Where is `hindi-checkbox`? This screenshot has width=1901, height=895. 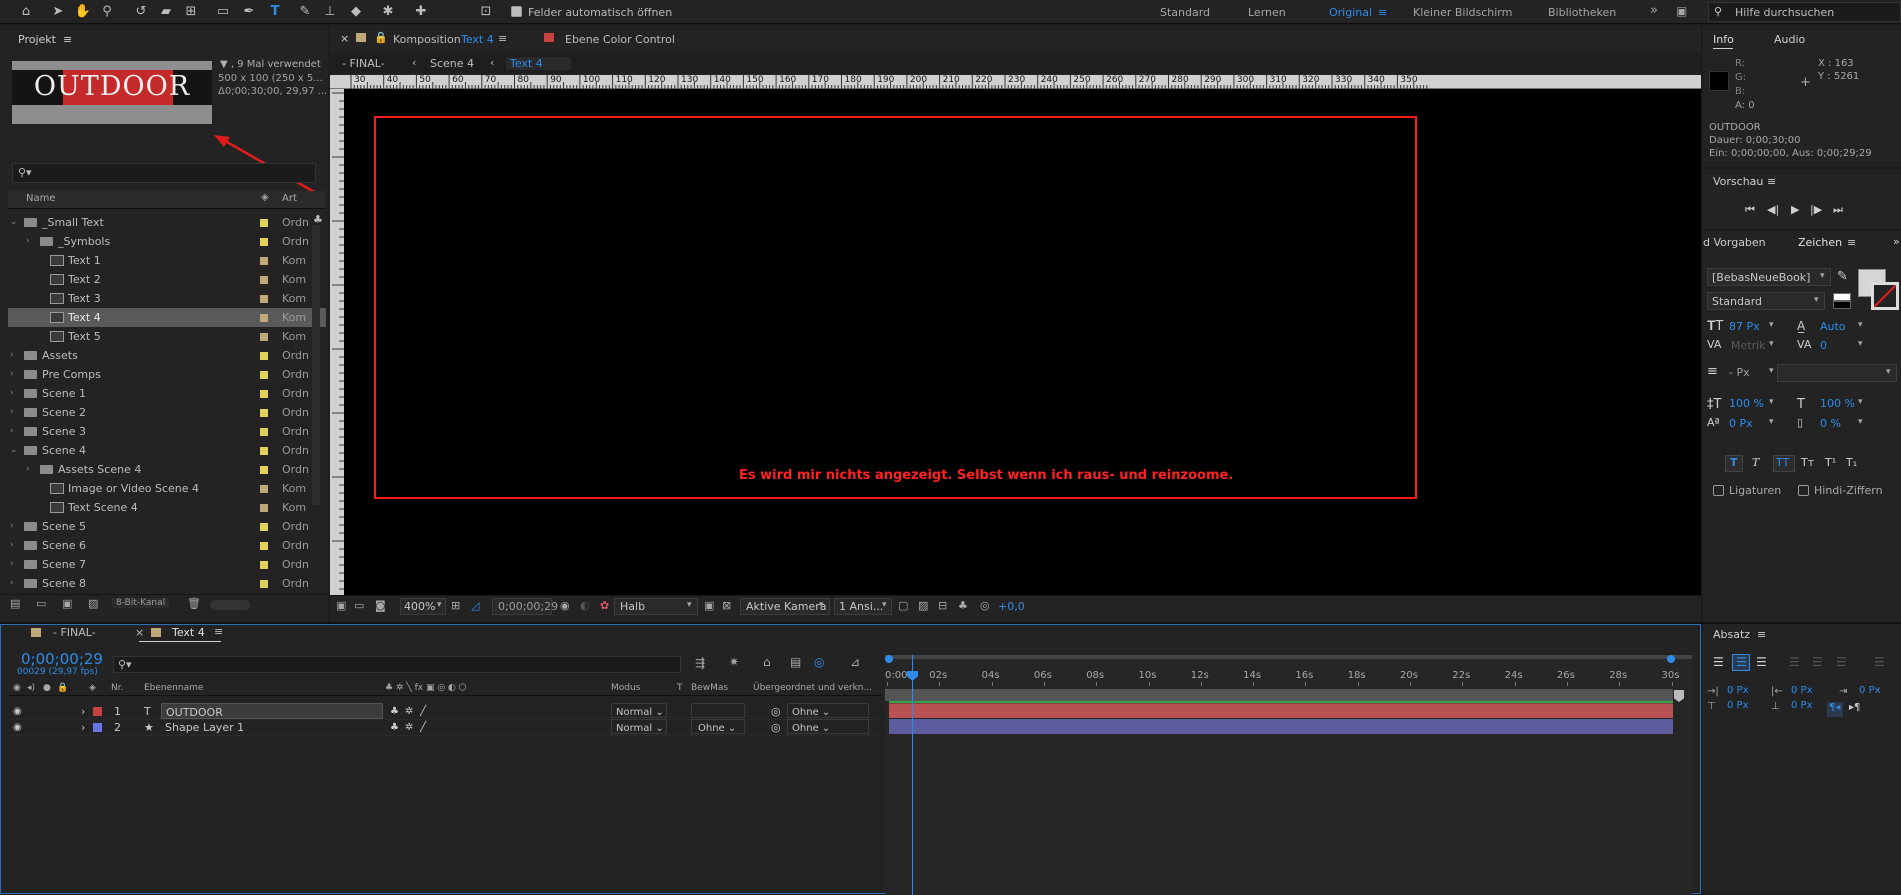
hindi-checkbox is located at coordinates (1803, 490).